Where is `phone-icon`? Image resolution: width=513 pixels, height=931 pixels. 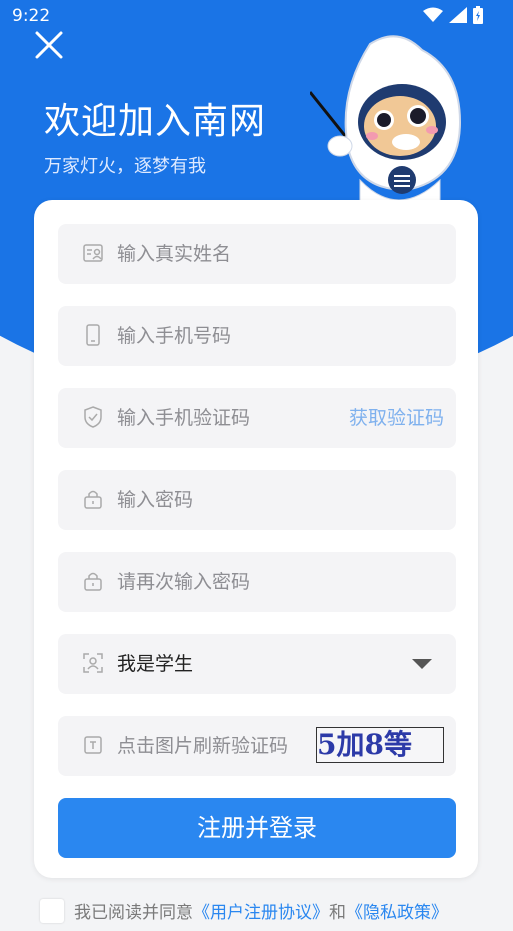 phone-icon is located at coordinates (93, 335).